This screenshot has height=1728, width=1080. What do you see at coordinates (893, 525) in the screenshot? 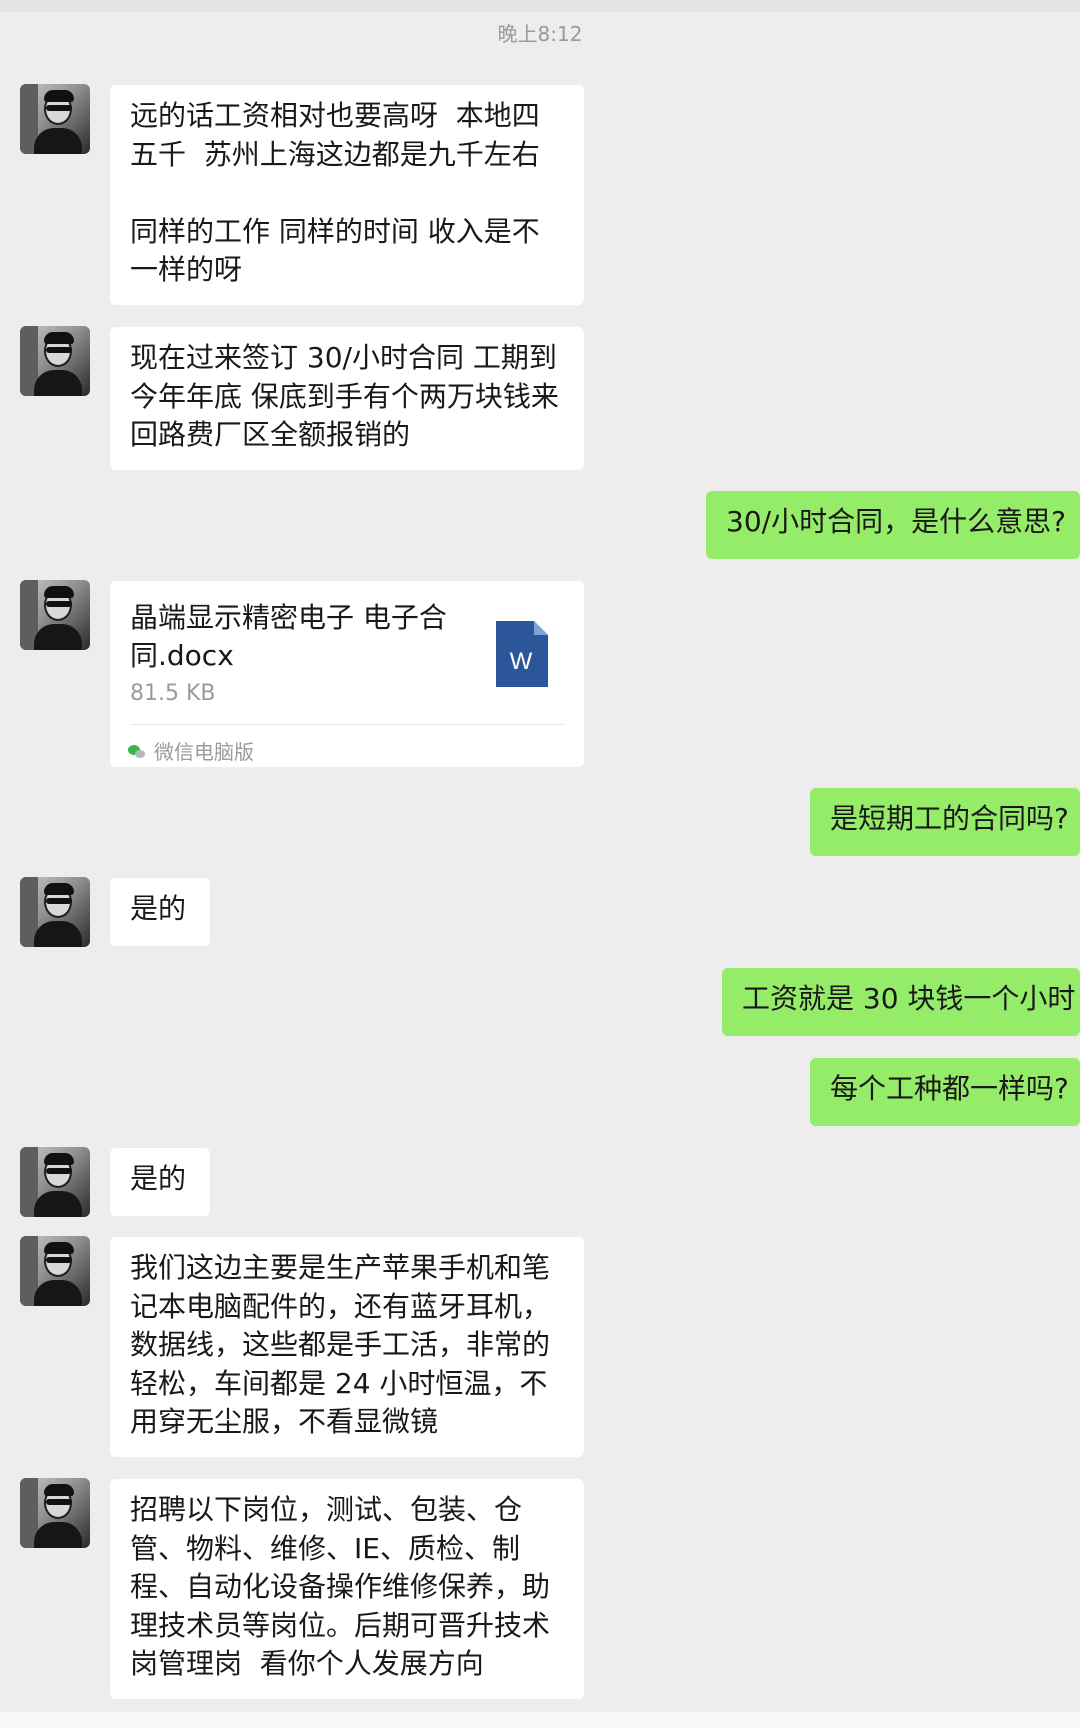
I see `outgoing-message: 30/小时合同，是什么意思?` at bounding box center [893, 525].